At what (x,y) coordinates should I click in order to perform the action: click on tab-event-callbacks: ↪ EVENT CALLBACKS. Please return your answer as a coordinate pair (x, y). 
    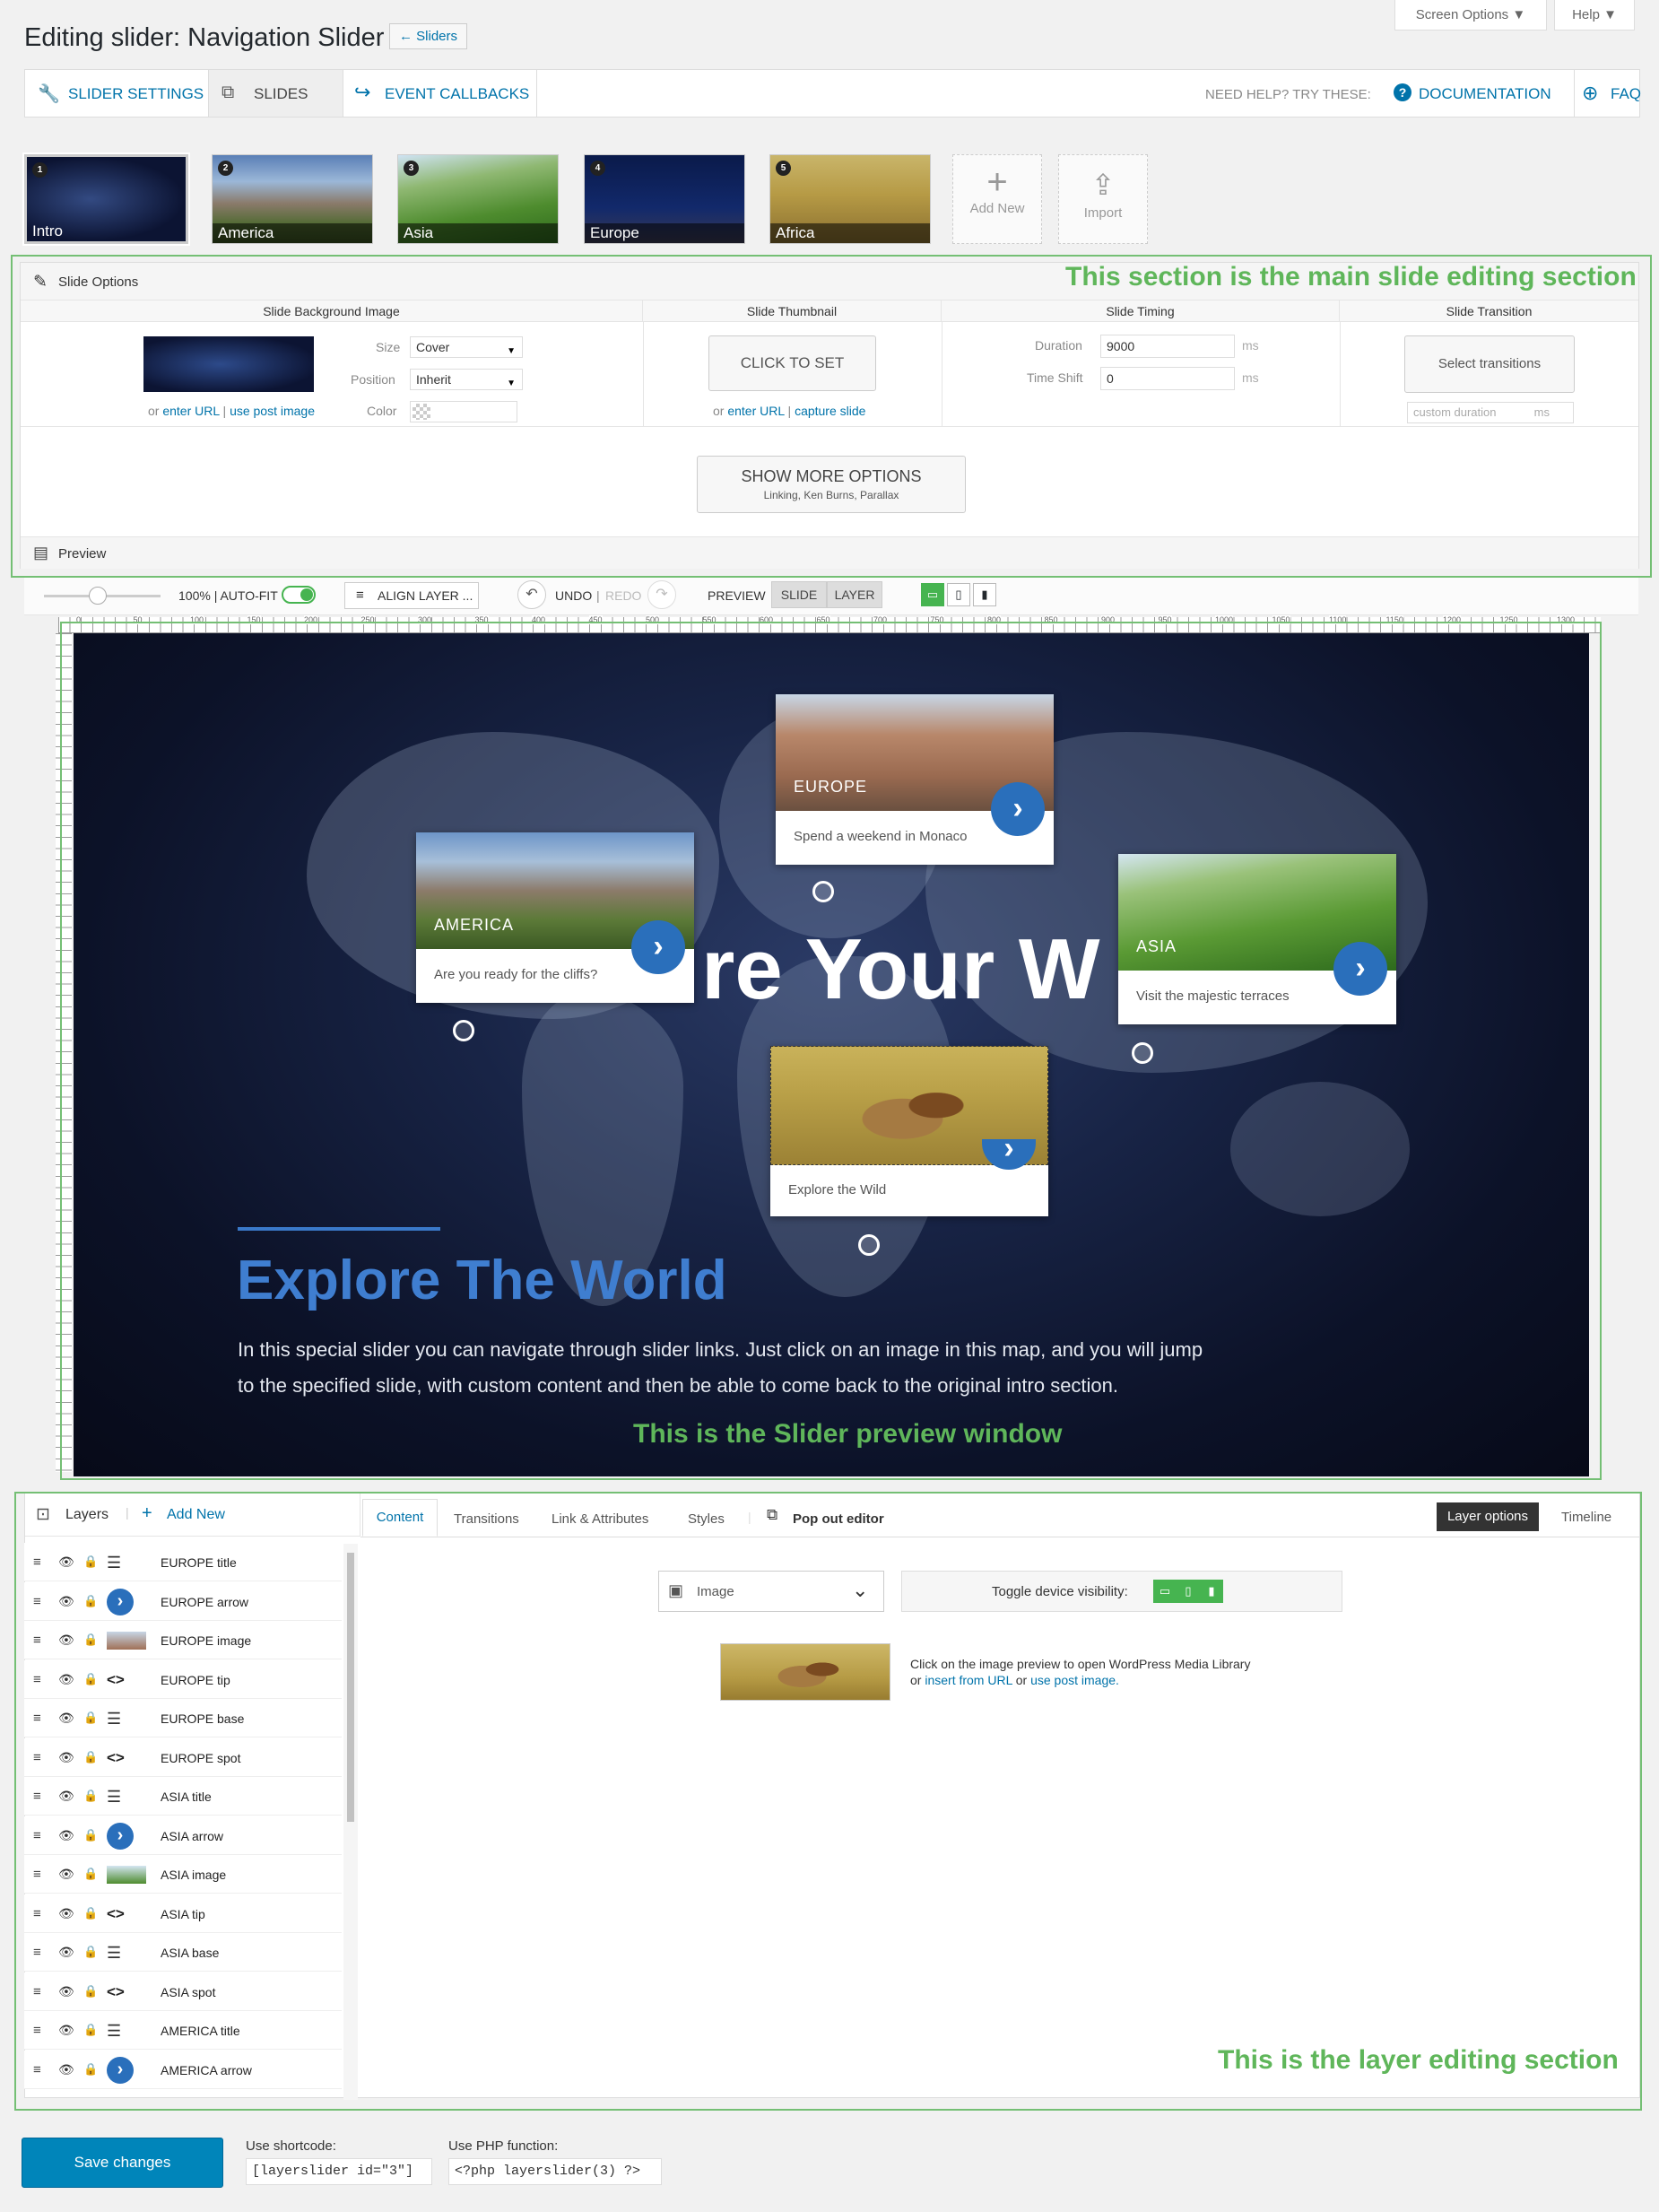
    Looking at the image, I should click on (440, 93).